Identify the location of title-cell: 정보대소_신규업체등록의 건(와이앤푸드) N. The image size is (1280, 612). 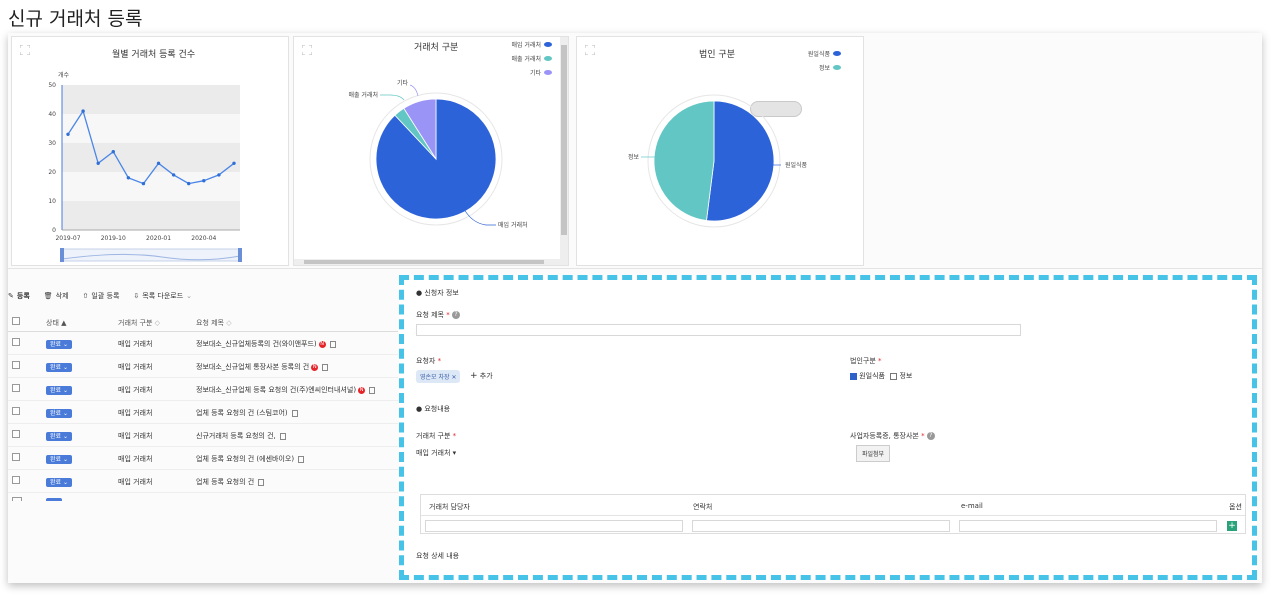
(266, 344).